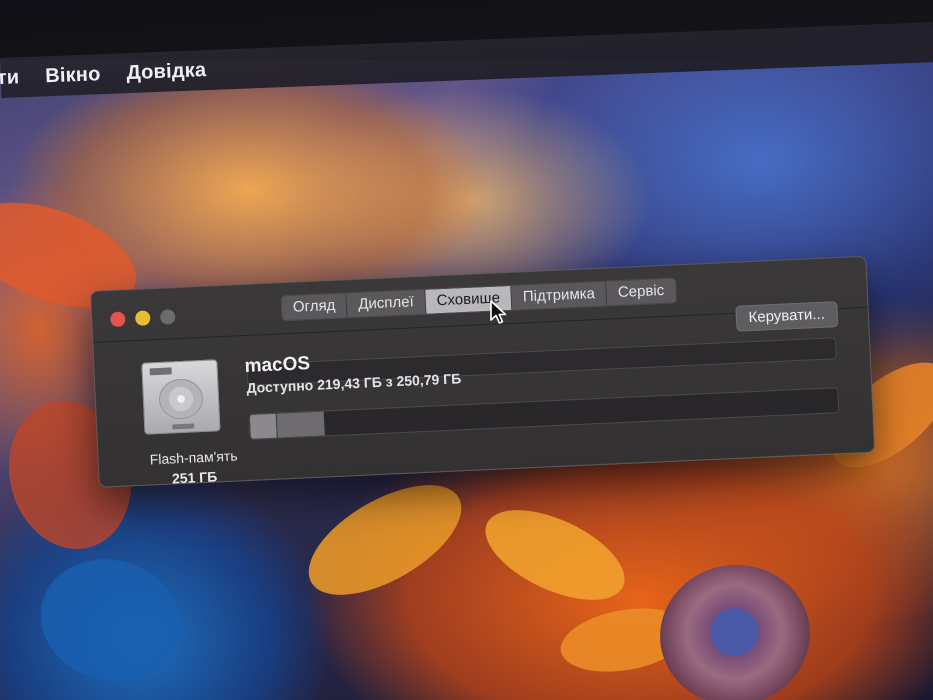  What do you see at coordinates (193, 457) in the screenshot?
I see `device-name: Flash-пам'ять` at bounding box center [193, 457].